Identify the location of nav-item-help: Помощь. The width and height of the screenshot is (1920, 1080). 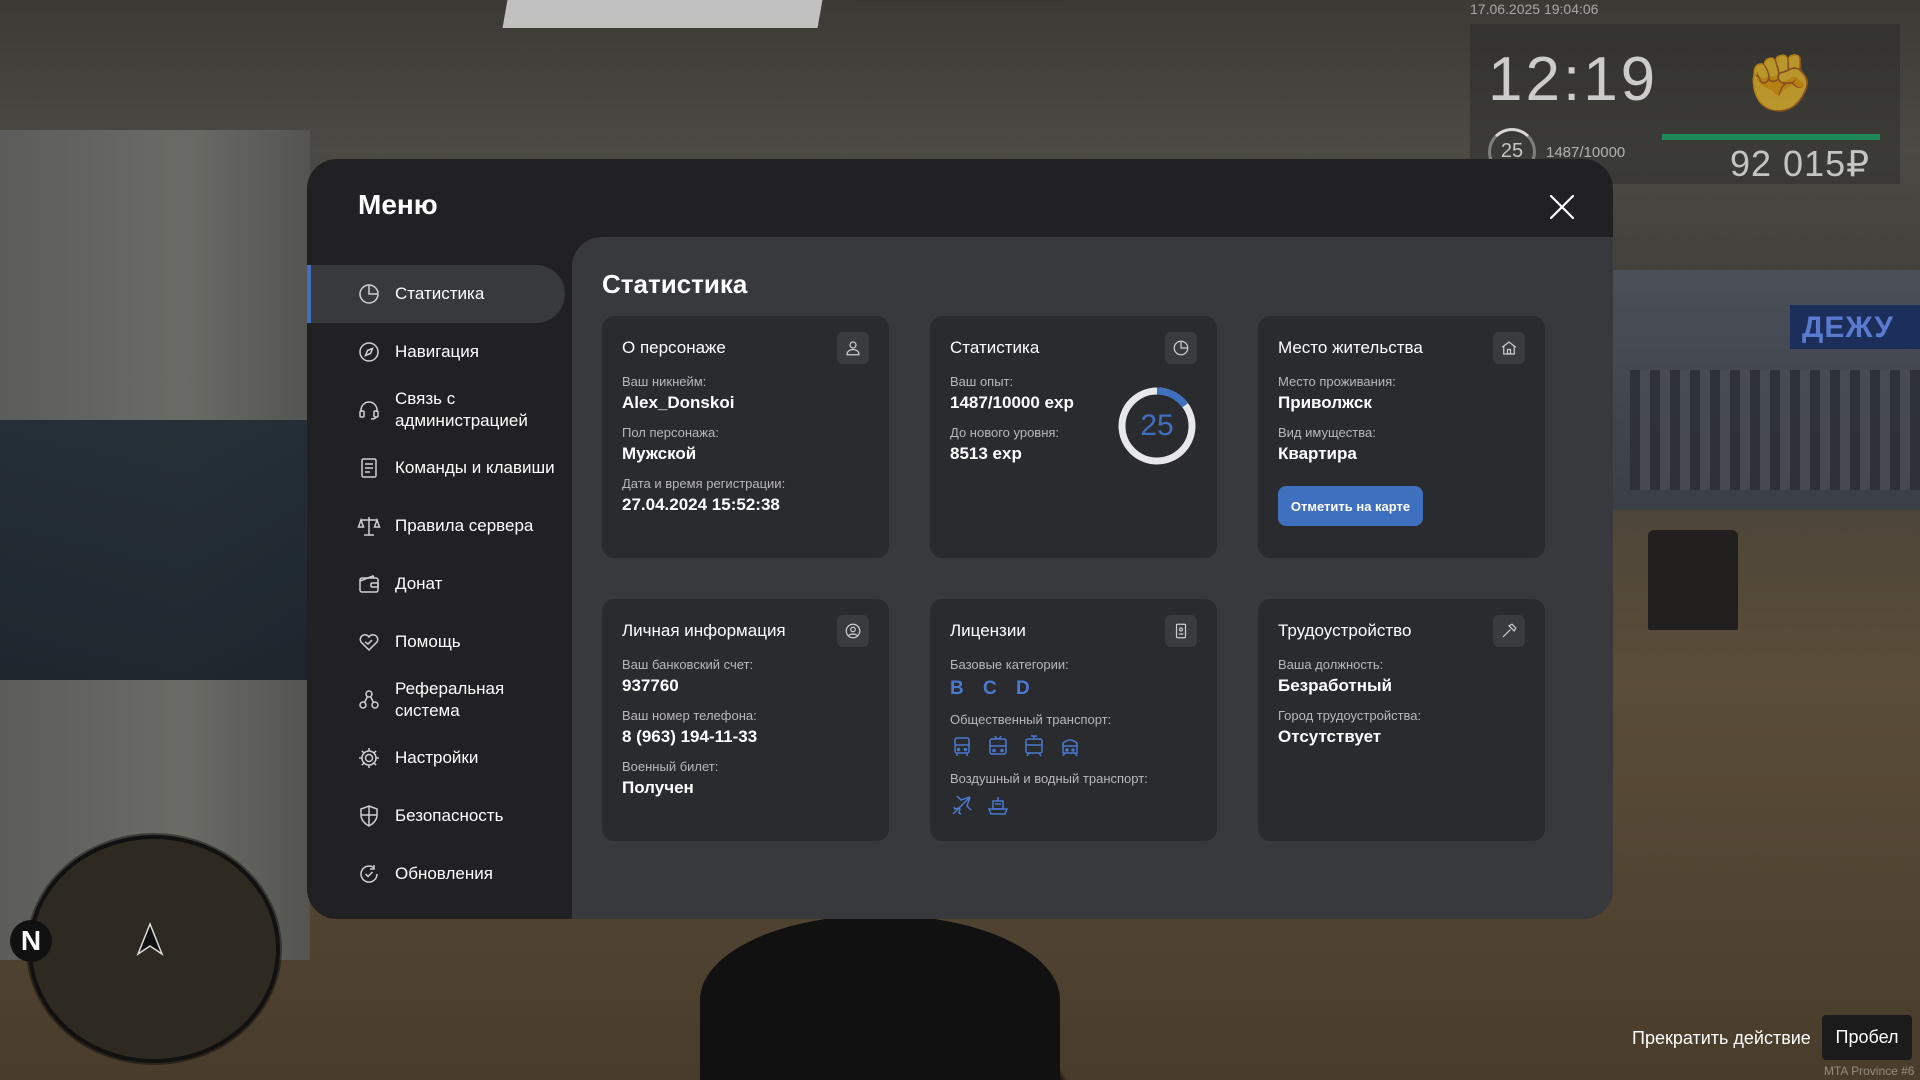
(436, 642).